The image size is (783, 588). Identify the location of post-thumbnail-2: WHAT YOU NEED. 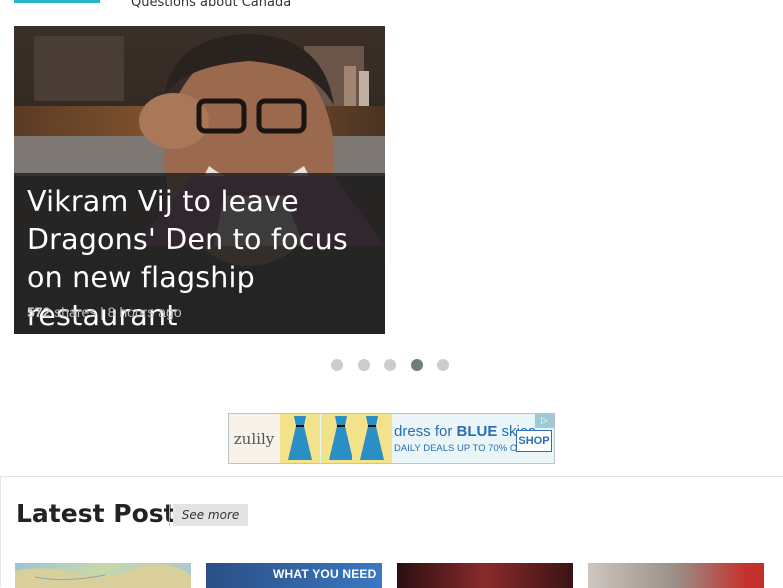
(294, 575).